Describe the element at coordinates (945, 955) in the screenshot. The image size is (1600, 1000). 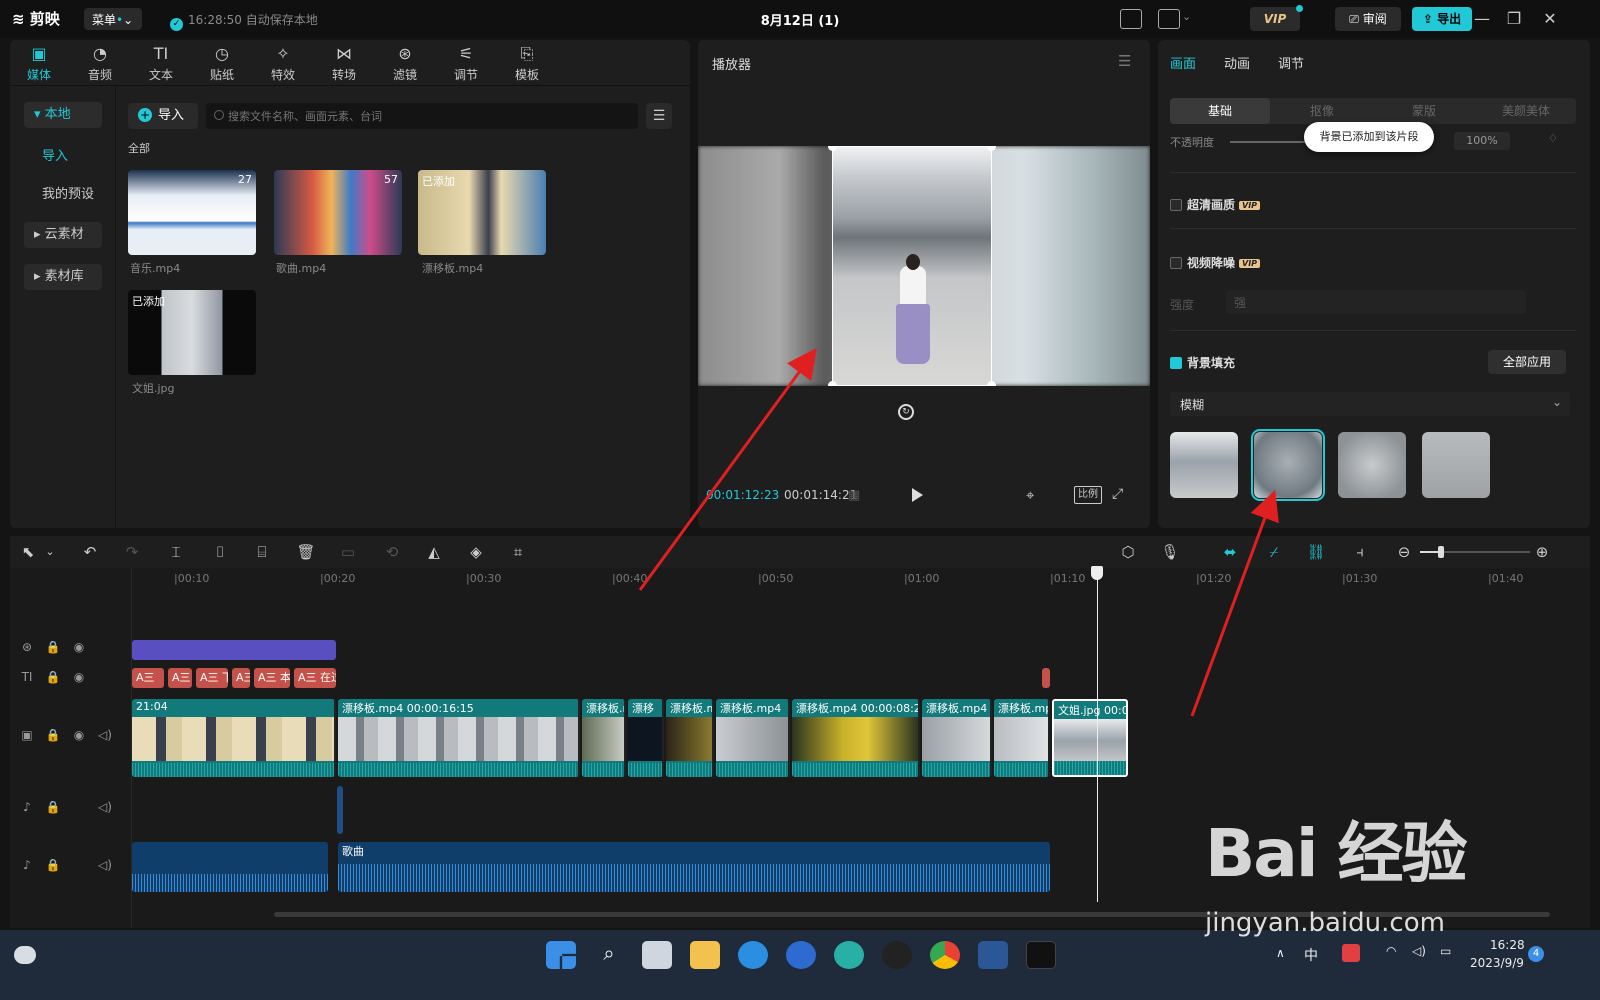
I see `chrome-icon` at that location.